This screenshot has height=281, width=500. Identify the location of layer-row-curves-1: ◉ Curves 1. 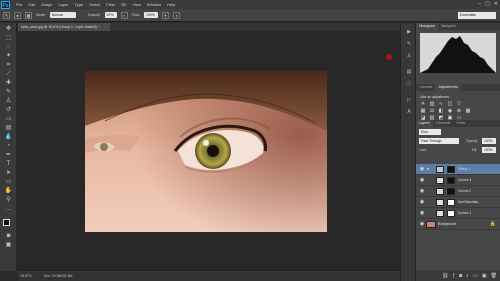
(458, 213).